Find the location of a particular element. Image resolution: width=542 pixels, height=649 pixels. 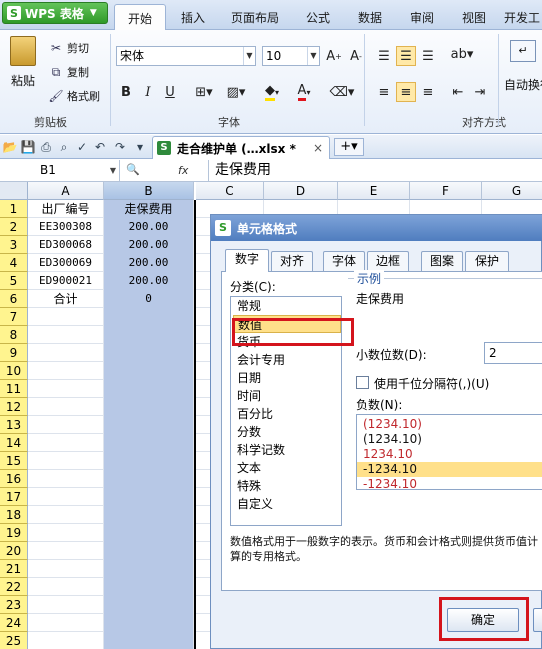

row-header: 7 is located at coordinates (14, 317).